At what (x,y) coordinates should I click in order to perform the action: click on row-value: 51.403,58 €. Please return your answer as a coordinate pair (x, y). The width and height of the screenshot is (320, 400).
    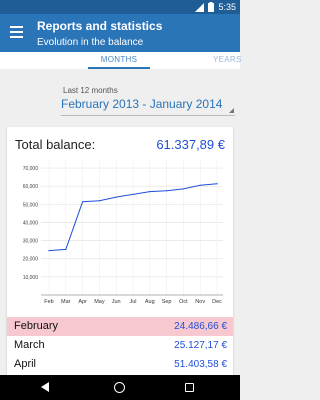
    Looking at the image, I should click on (200, 364).